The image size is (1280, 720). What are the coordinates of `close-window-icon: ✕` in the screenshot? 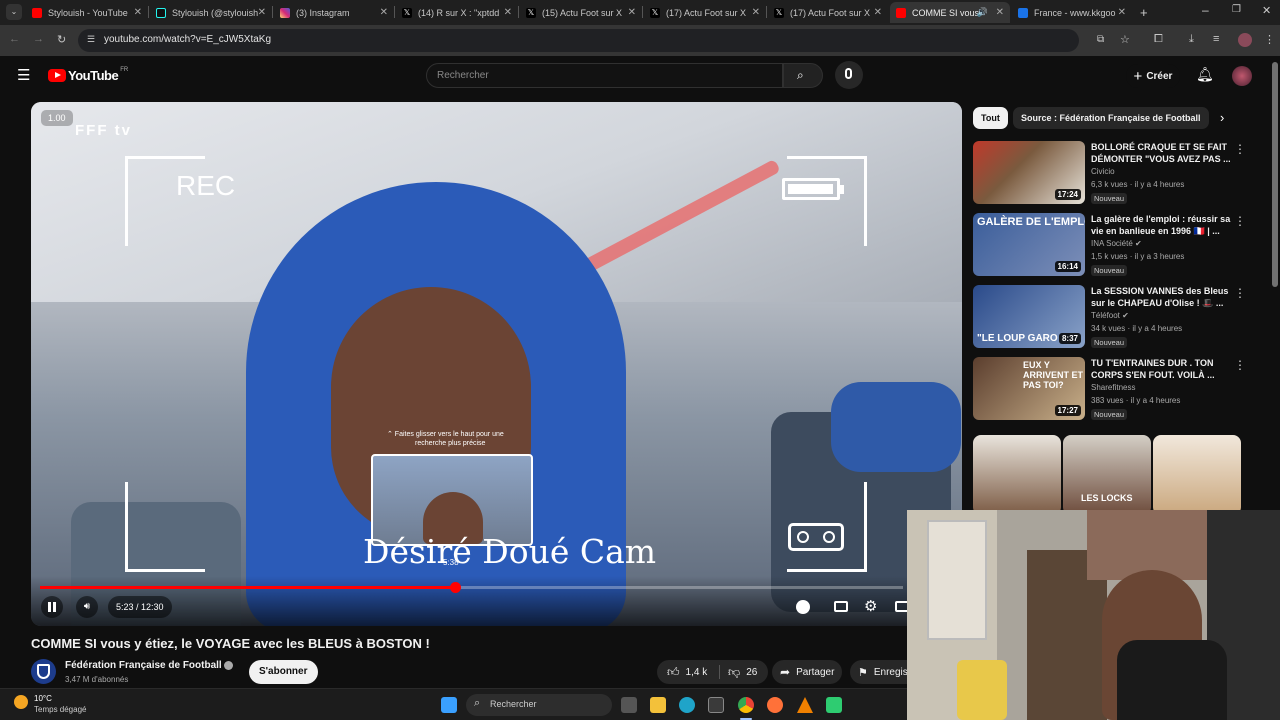 It's located at (1266, 10).